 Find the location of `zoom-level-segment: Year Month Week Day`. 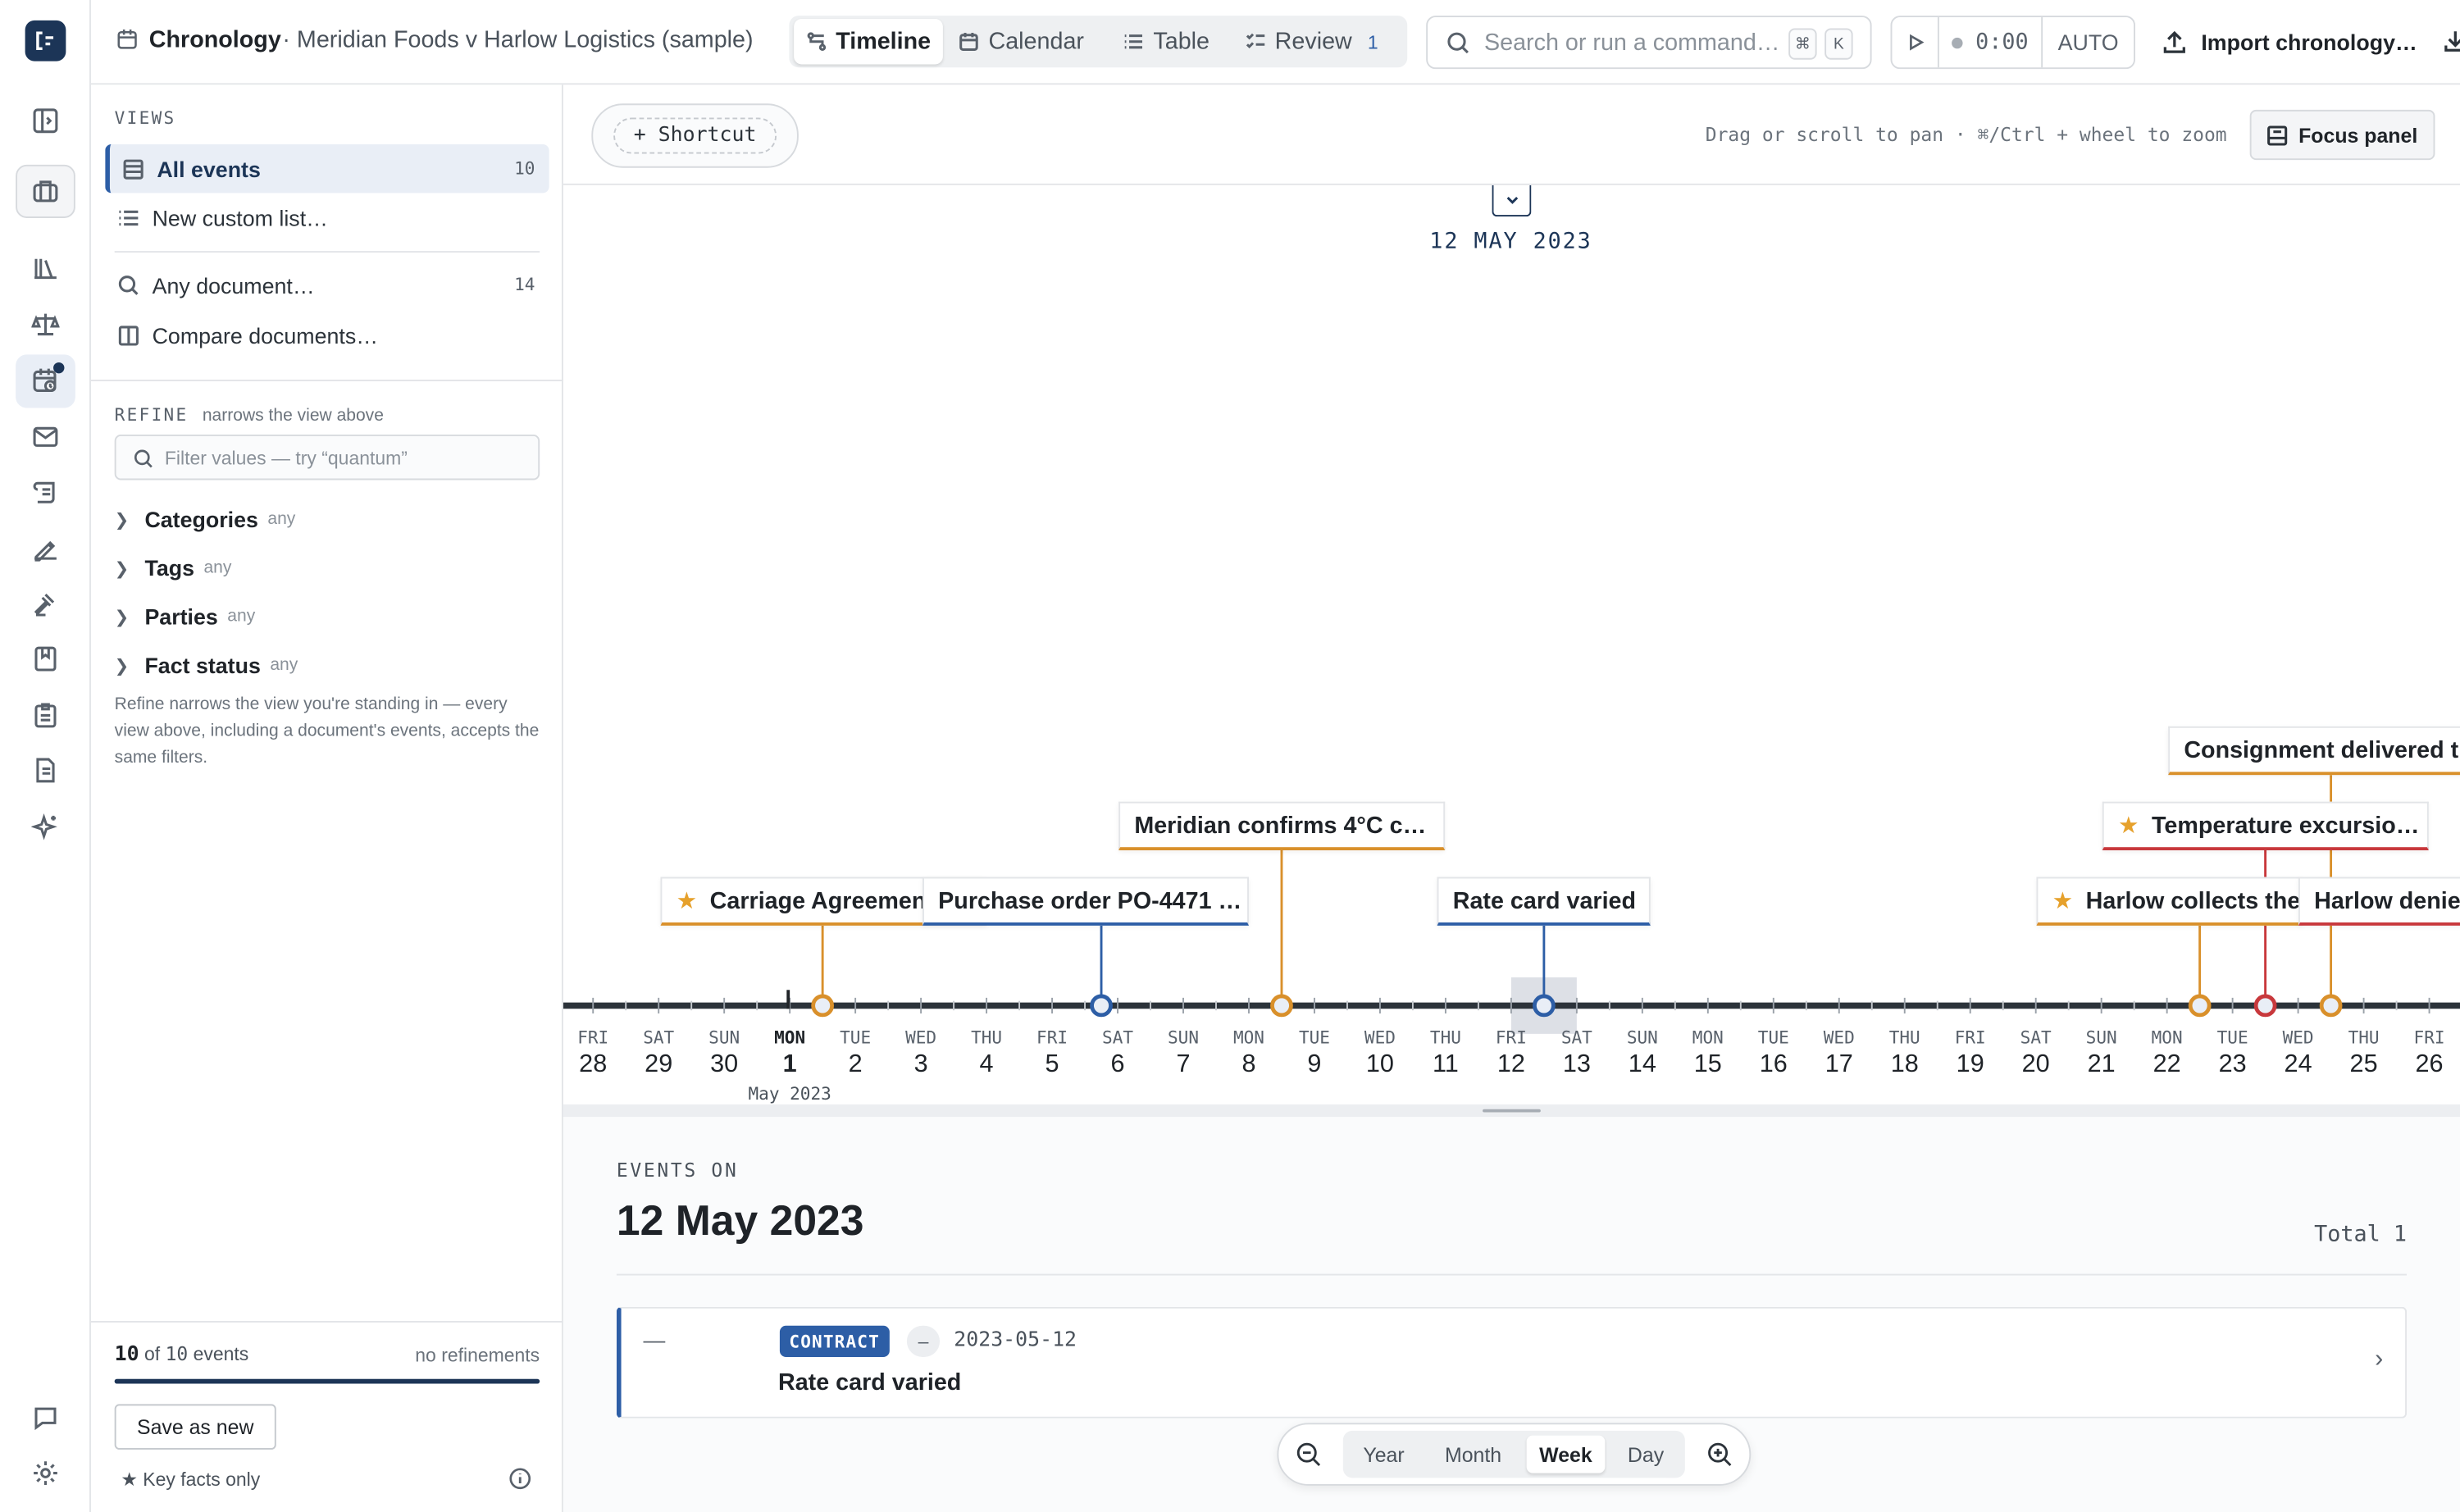

zoom-level-segment: Year Month Week Day is located at coordinates (1513, 1454).